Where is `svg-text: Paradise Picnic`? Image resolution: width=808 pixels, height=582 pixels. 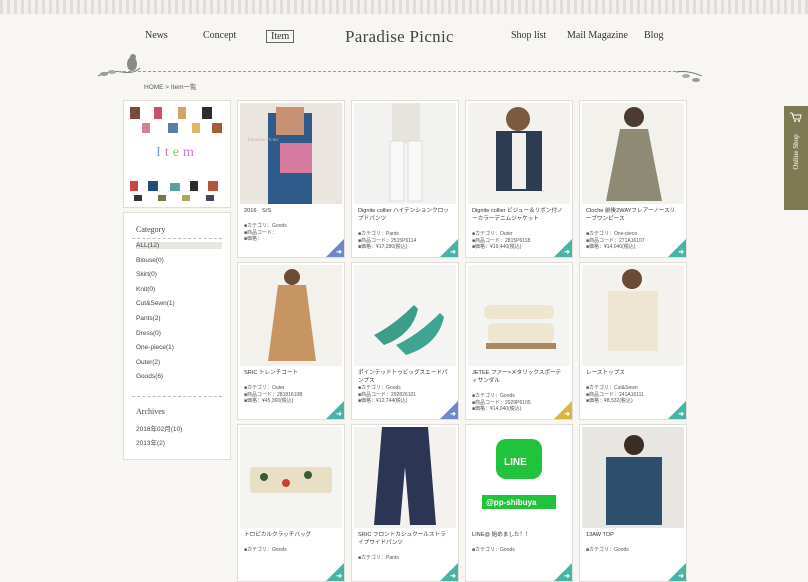 svg-text: Paradise Picnic is located at coordinates (263, 140).